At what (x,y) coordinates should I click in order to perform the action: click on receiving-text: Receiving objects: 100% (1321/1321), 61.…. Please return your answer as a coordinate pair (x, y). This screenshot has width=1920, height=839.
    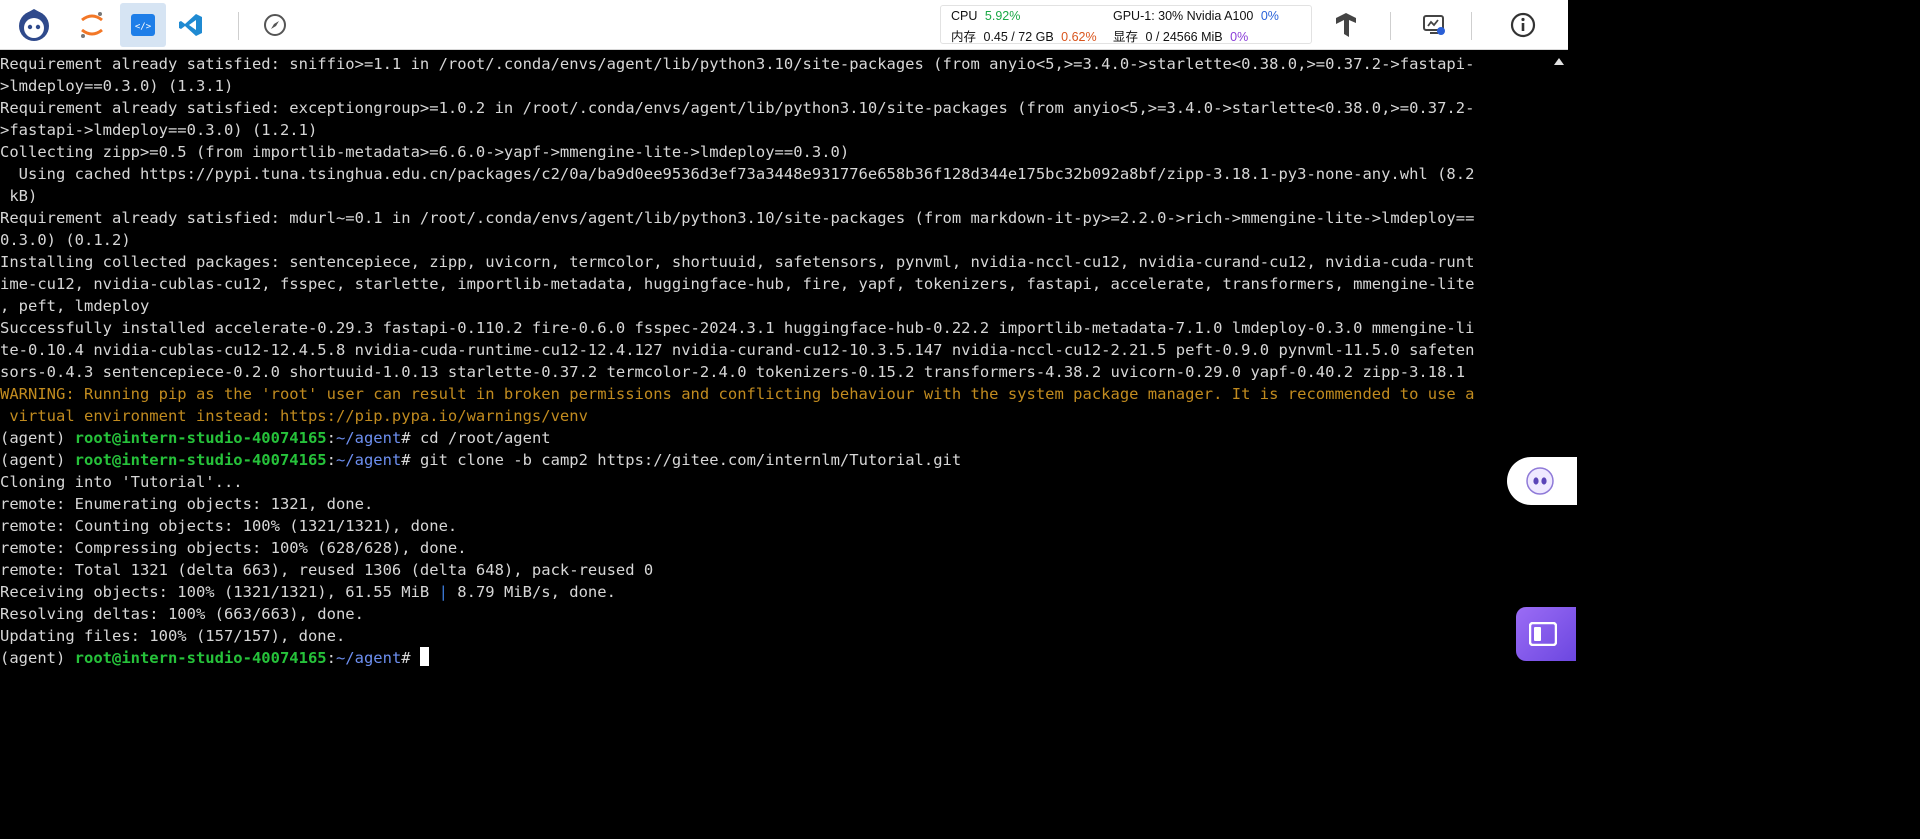
    Looking at the image, I should click on (219, 592).